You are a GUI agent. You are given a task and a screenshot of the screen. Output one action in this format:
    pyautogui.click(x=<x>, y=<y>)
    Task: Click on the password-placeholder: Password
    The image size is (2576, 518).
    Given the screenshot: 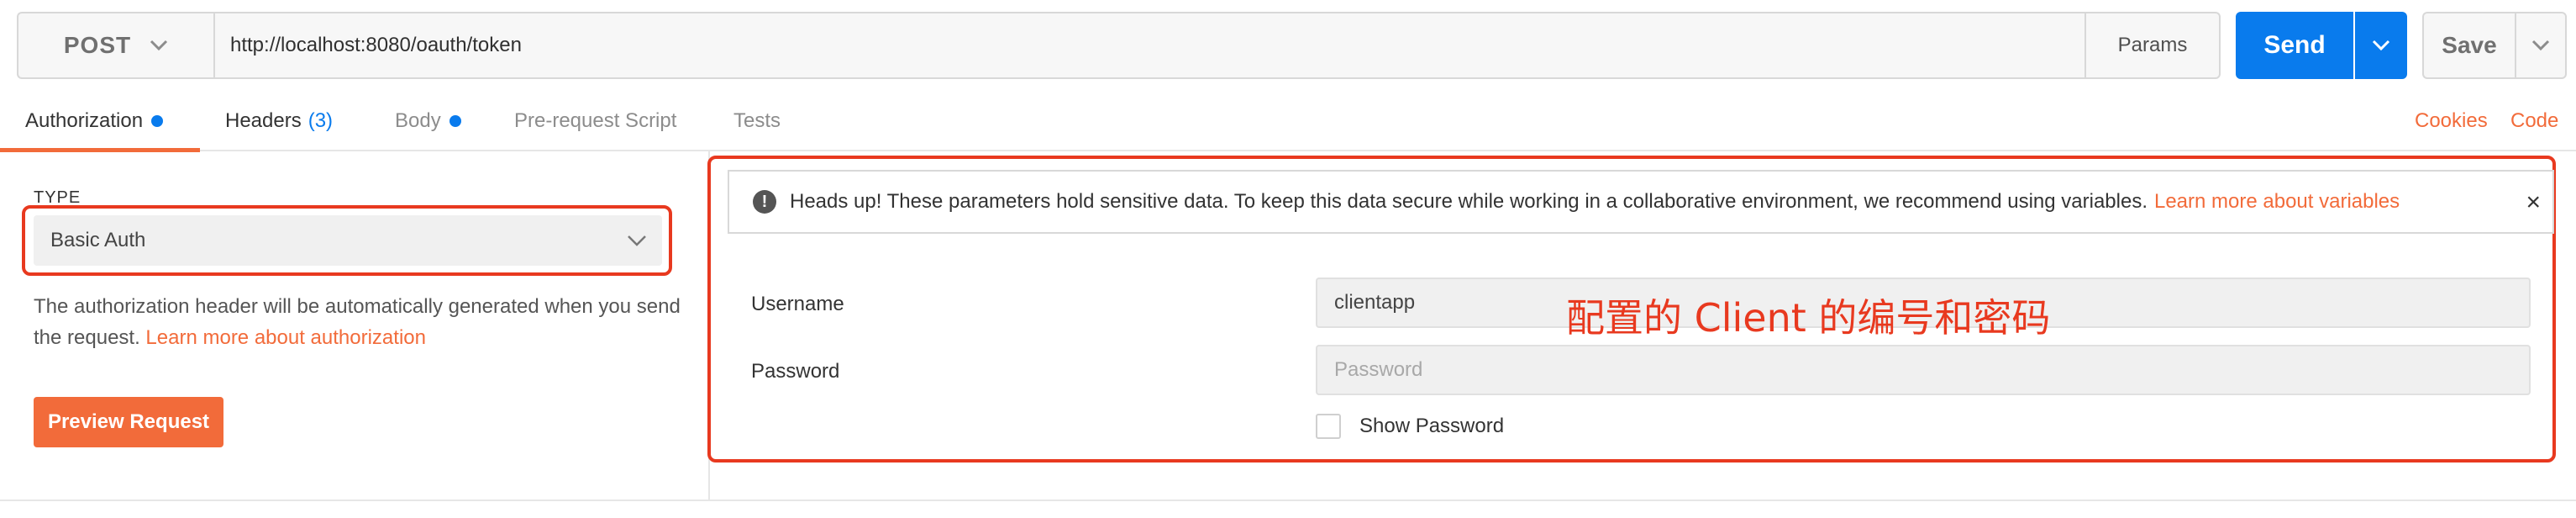 What is the action you would take?
    pyautogui.click(x=1378, y=369)
    